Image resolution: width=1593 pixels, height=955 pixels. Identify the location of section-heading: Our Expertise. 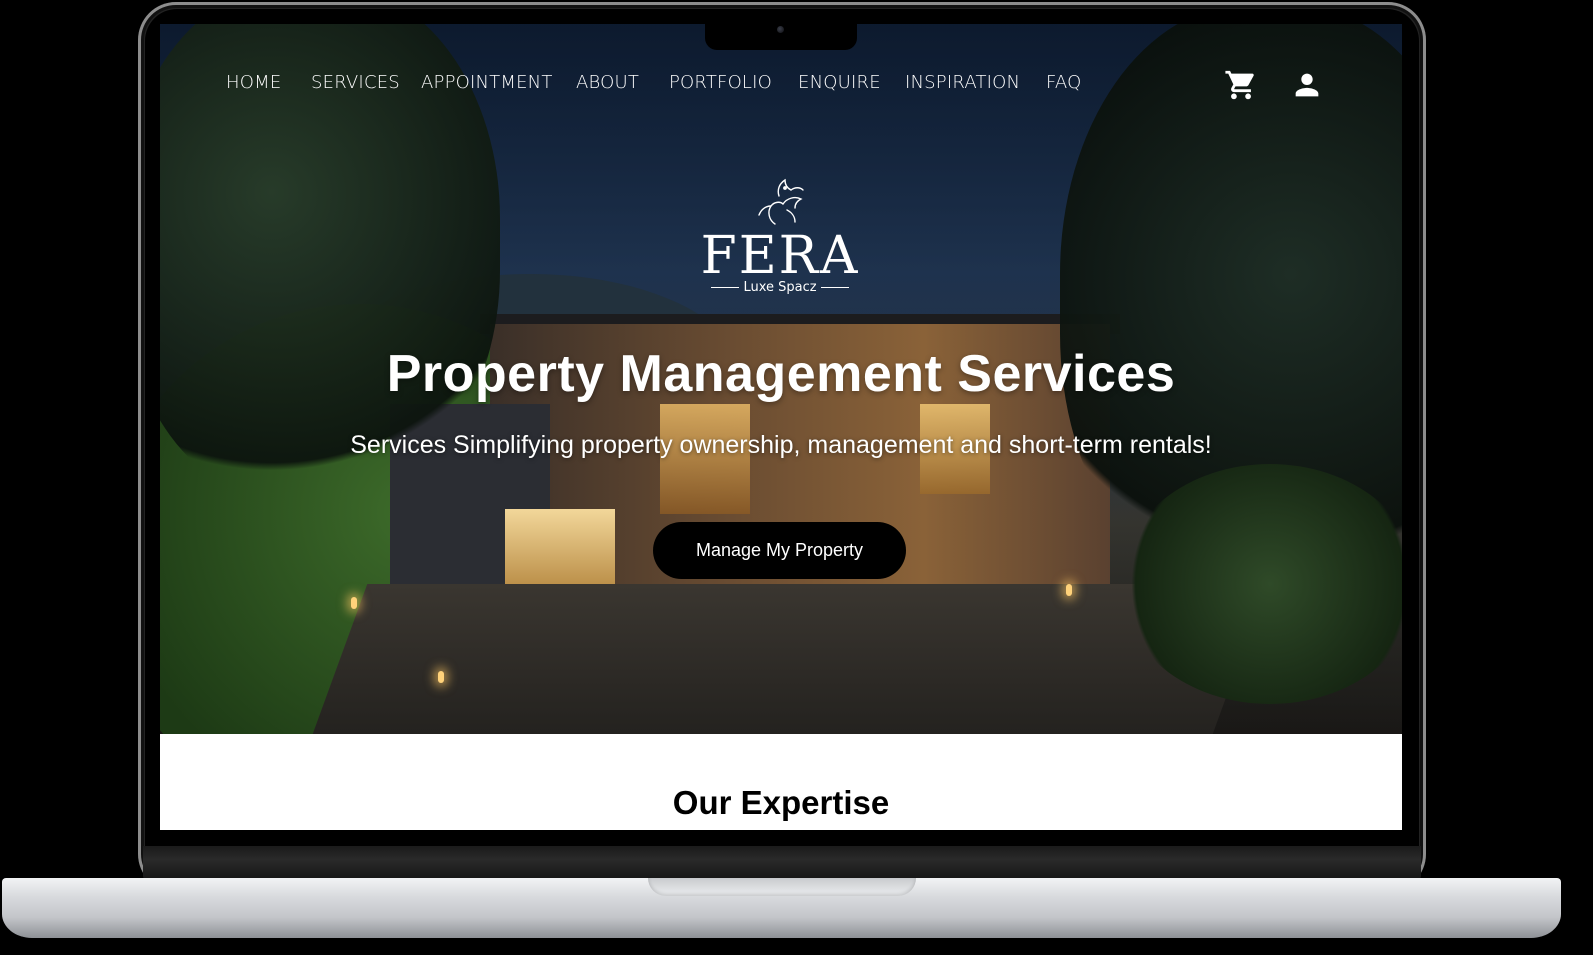
(781, 802).